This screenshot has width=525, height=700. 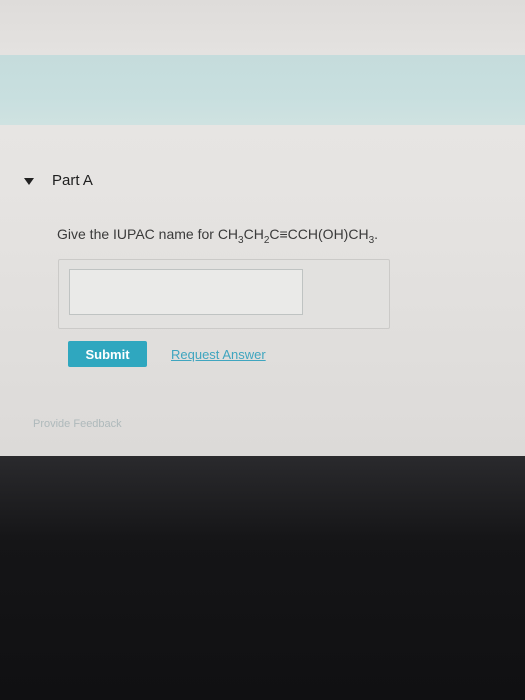 What do you see at coordinates (253, 234) in the screenshot?
I see `formula-ch2: CH` at bounding box center [253, 234].